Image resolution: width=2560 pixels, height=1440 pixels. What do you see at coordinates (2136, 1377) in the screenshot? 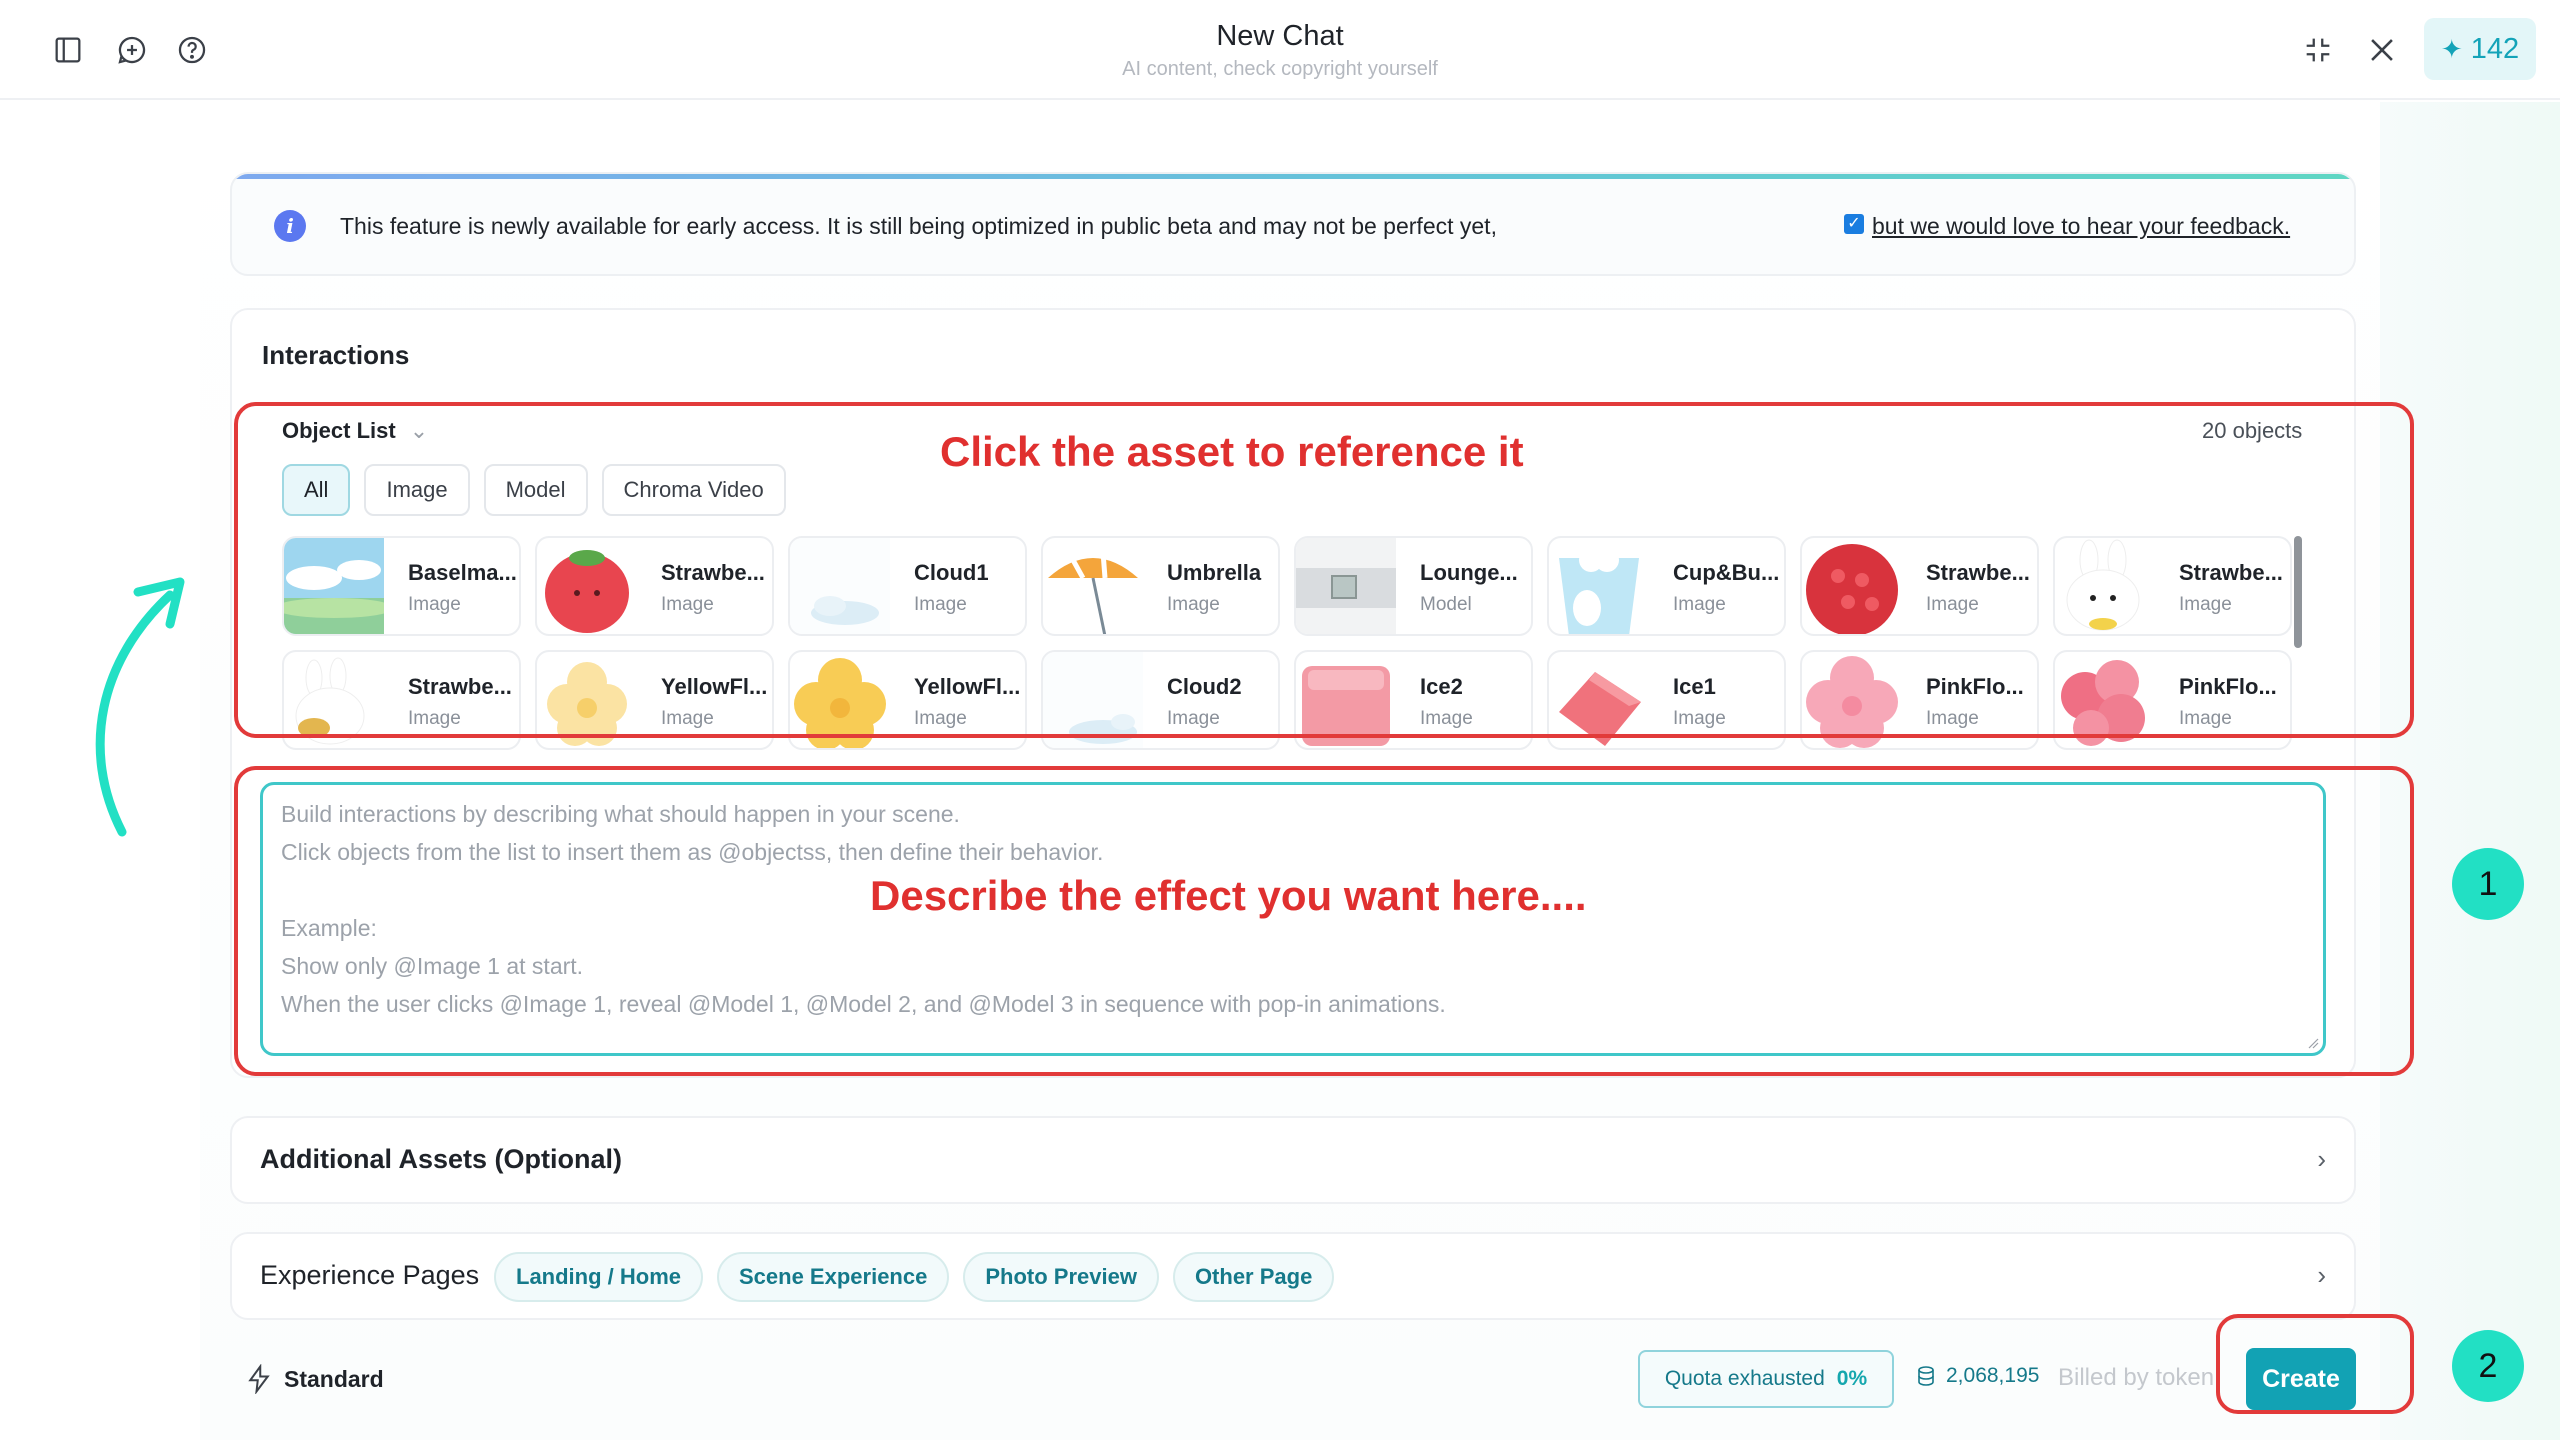
I see `billing-note: Billed by token` at bounding box center [2136, 1377].